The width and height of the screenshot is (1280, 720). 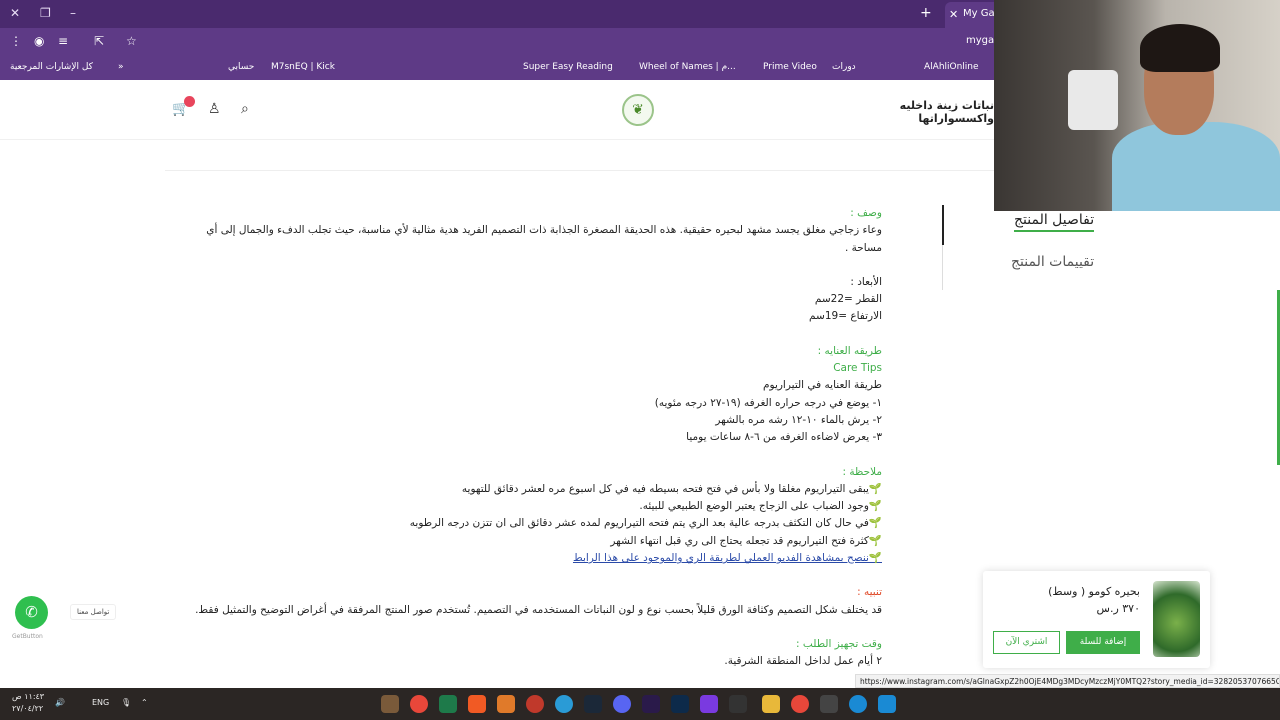 I want to click on section-heading: ملاحظة :, so click(x=862, y=471).